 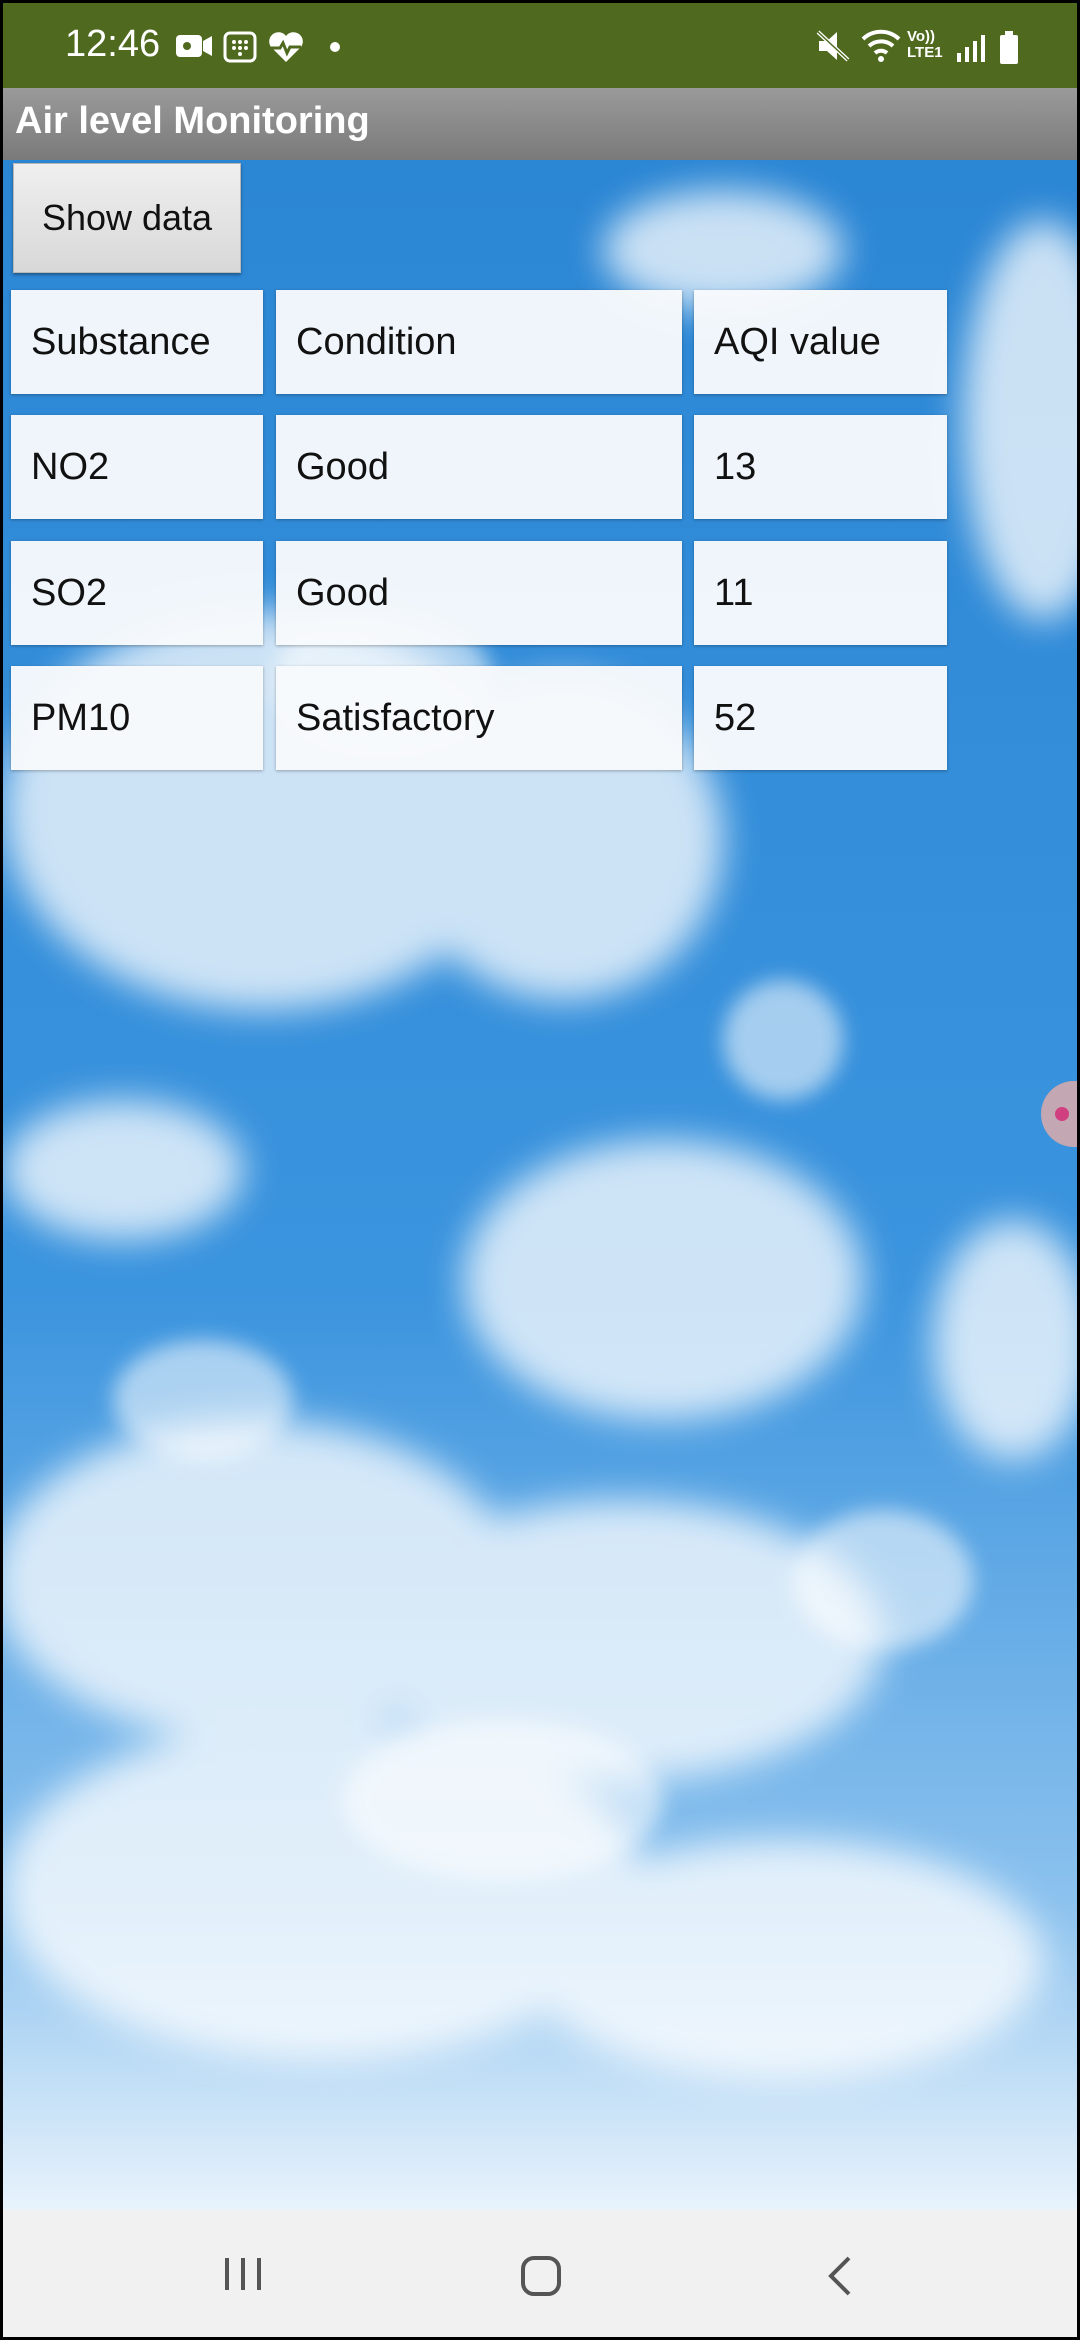 I want to click on heart-icon, so click(x=286, y=47).